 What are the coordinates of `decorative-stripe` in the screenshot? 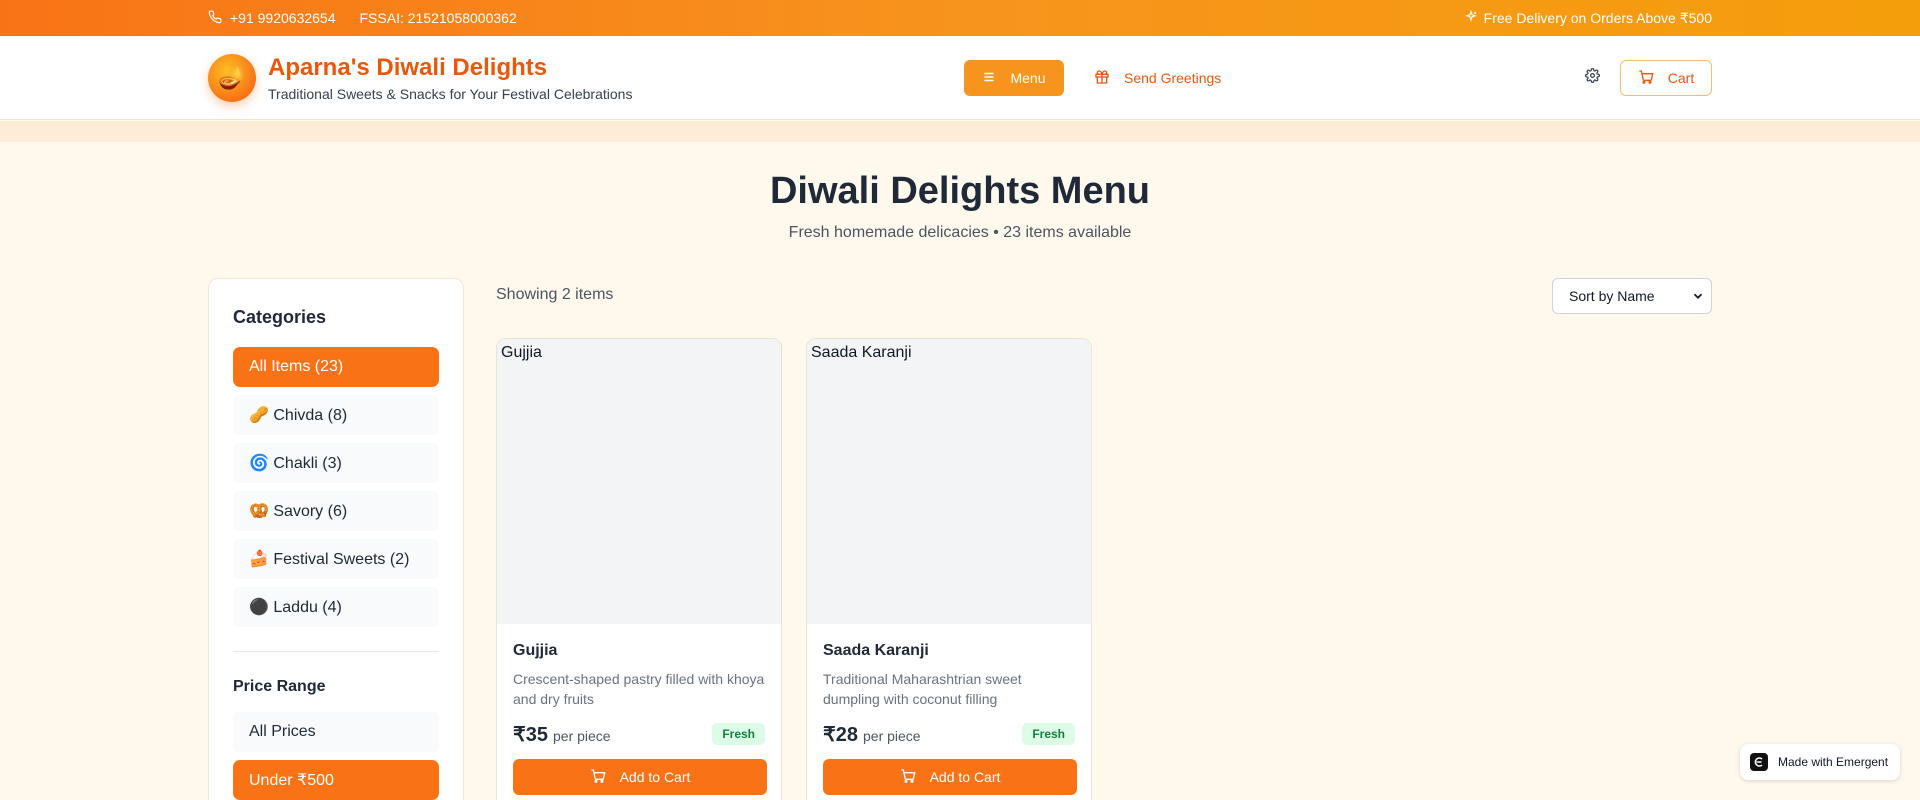 It's located at (960, 131).